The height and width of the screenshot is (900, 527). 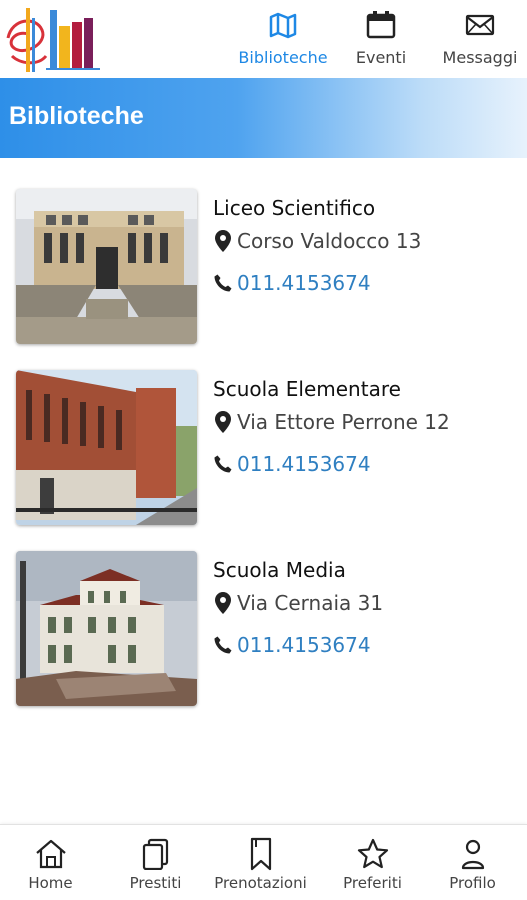 What do you see at coordinates (76, 116) in the screenshot?
I see `page-title: Biblioteche` at bounding box center [76, 116].